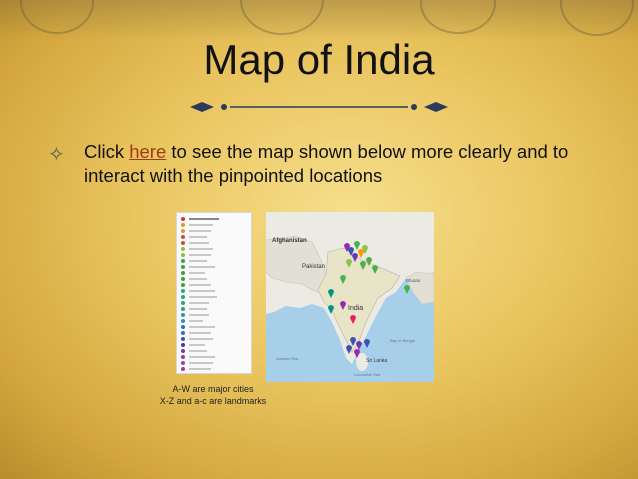 The height and width of the screenshot is (479, 638). What do you see at coordinates (355, 308) in the screenshot?
I see `label-india: India` at bounding box center [355, 308].